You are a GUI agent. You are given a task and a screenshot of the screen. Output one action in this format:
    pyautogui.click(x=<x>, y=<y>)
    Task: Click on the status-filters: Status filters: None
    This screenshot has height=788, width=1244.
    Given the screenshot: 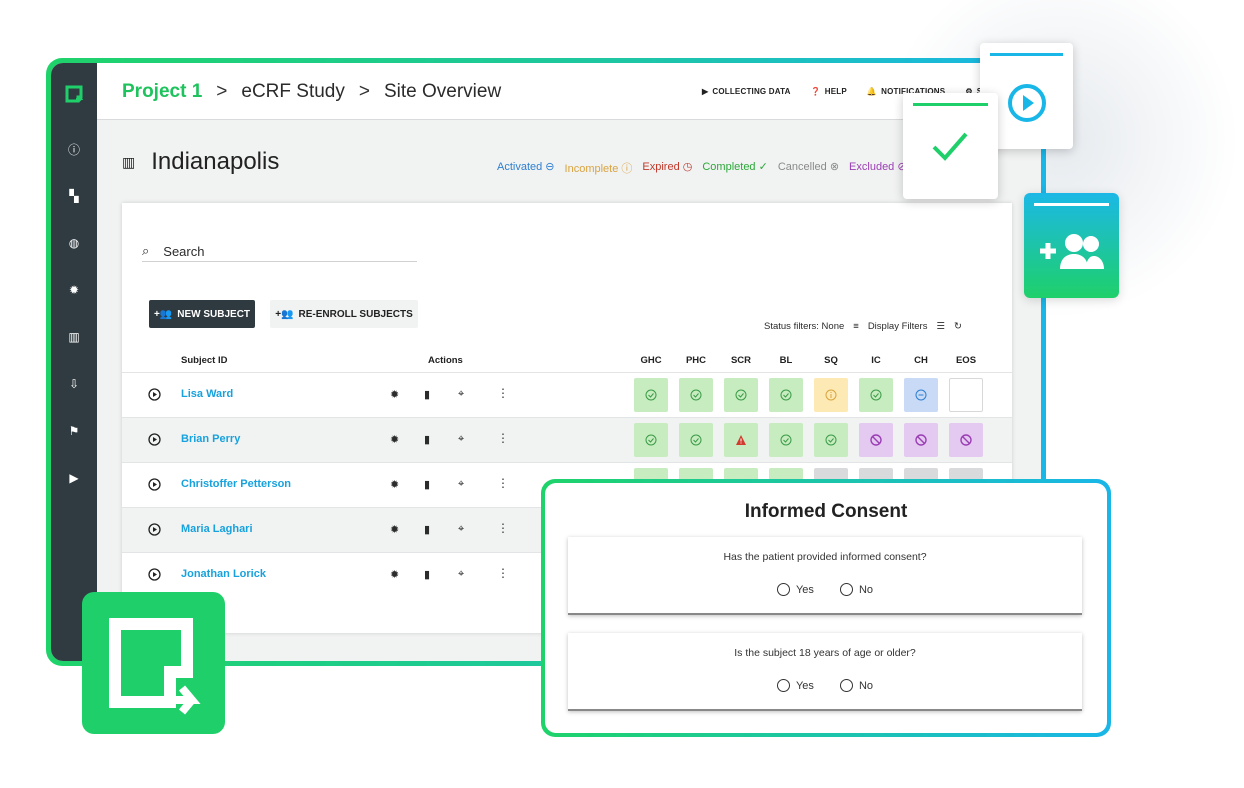 What is the action you would take?
    pyautogui.click(x=804, y=326)
    